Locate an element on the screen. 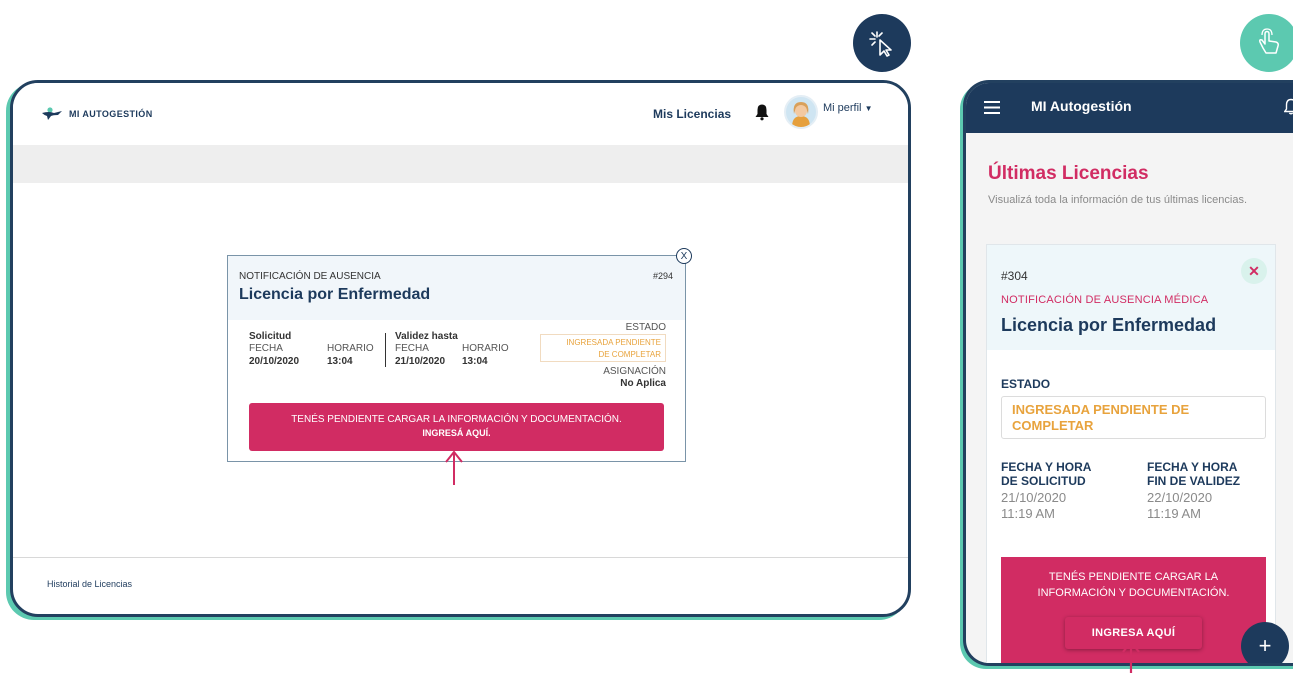 The width and height of the screenshot is (1293, 674). validez-hora: 11:19 AM is located at coordinates (1174, 513).